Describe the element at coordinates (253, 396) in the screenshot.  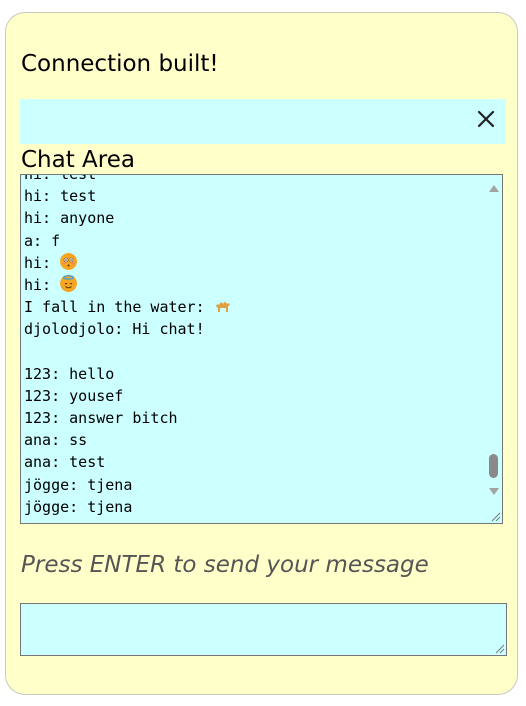
I see `chat-message: 123: yousef` at that location.